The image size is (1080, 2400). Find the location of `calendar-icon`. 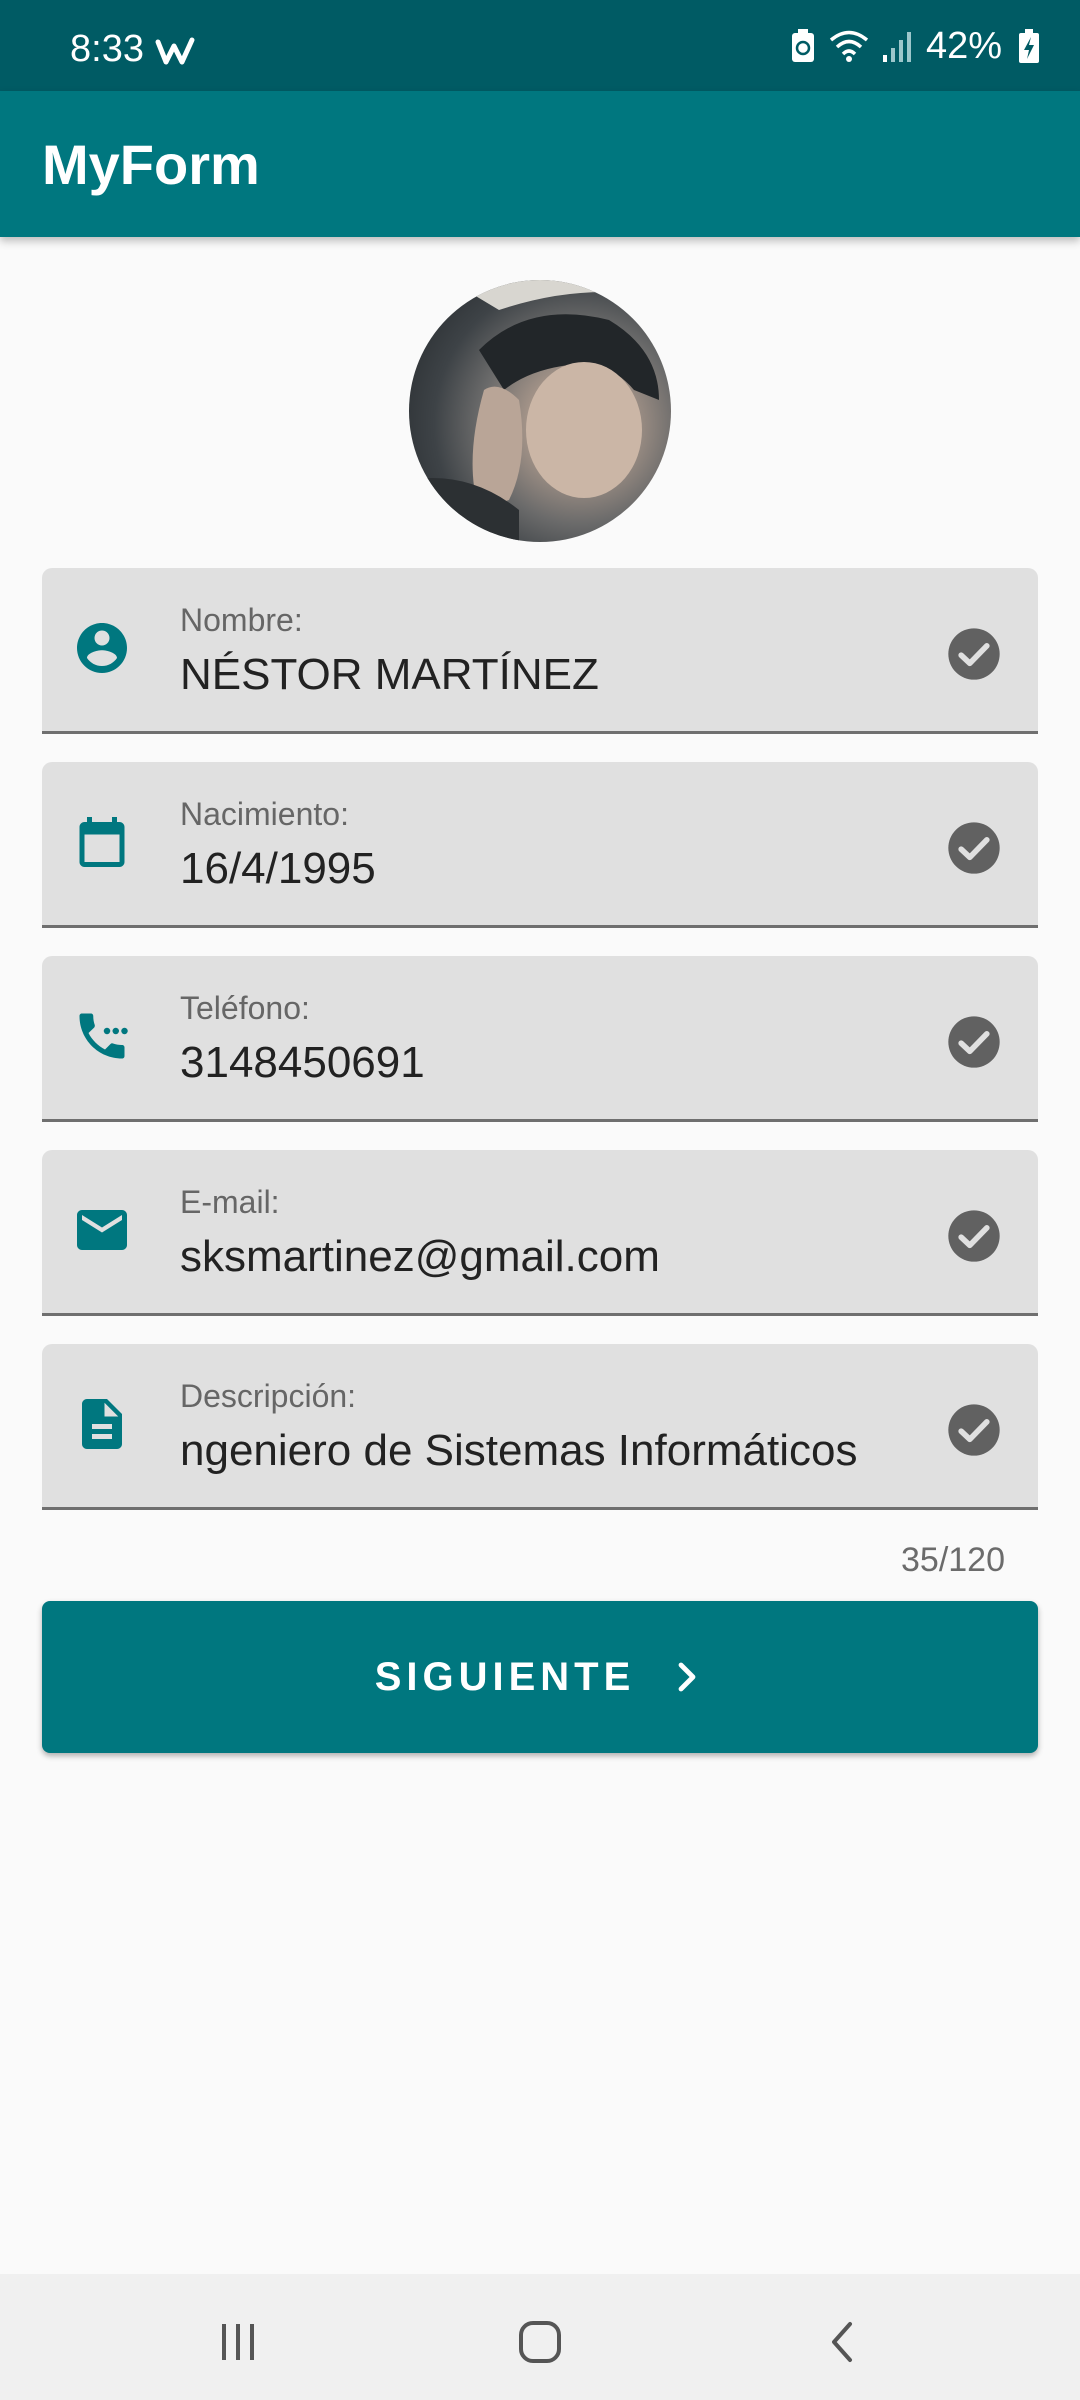

calendar-icon is located at coordinates (102, 842).